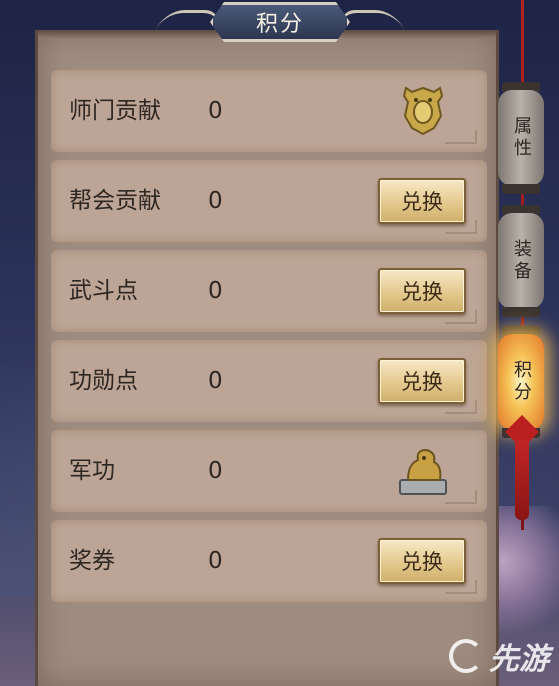  Describe the element at coordinates (115, 201) in the screenshot. I see `row-label: 帮会贡献` at that location.